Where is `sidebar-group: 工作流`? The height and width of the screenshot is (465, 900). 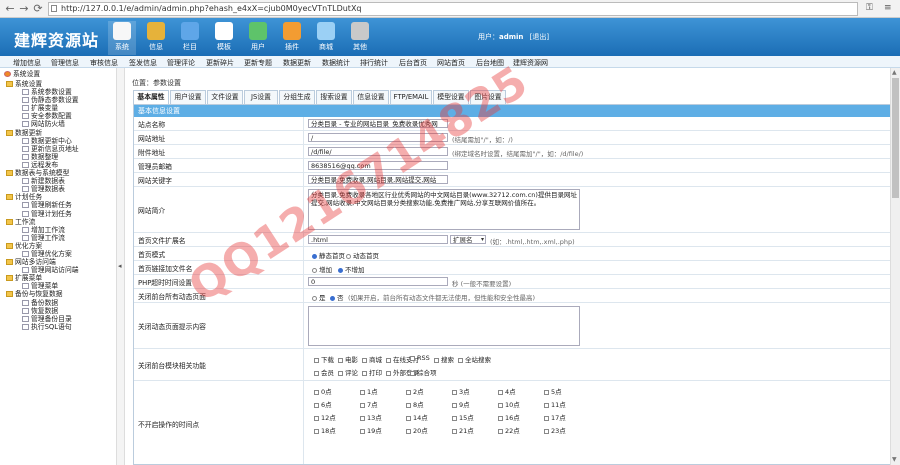
sidebar-group: 工作流 is located at coordinates (58, 222).